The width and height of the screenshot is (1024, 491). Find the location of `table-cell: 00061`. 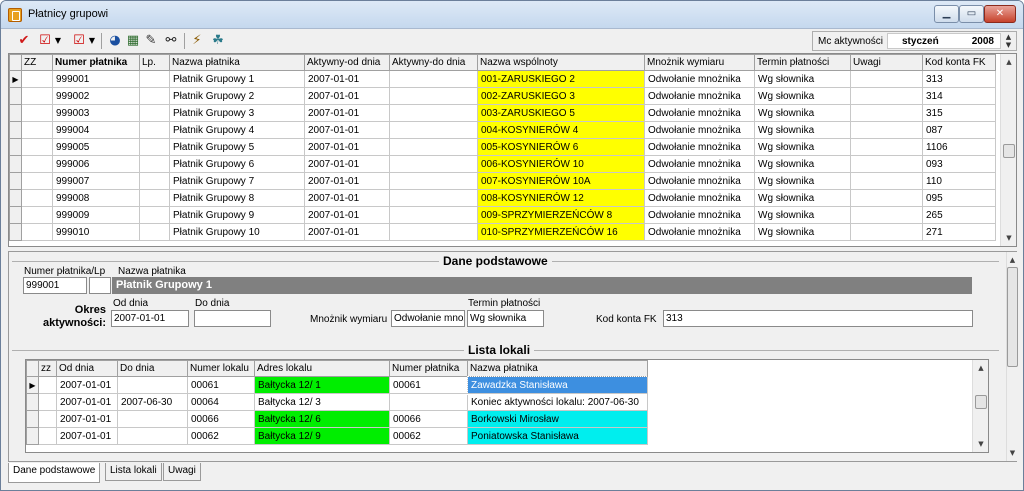

table-cell: 00061 is located at coordinates (428, 385).